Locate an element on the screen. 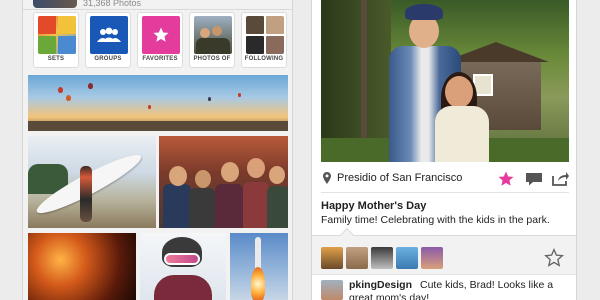 The width and height of the screenshot is (600, 300). location-row: Presidio of San Francisco is located at coordinates (445, 179).